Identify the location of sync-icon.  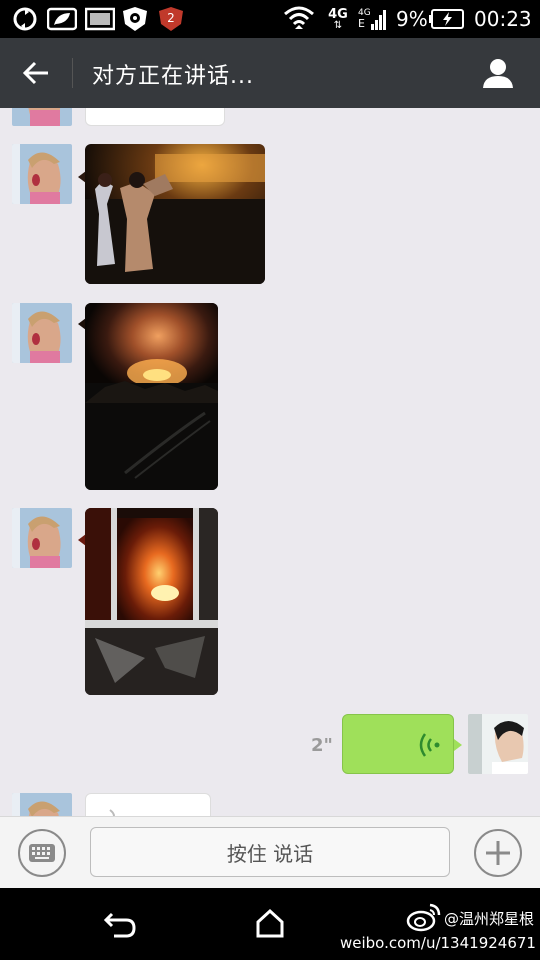
(25, 19).